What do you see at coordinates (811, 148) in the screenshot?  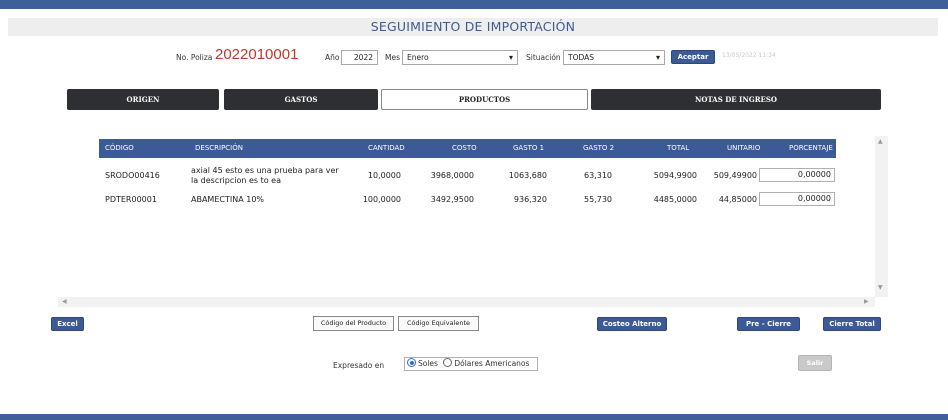 I see `col-porcentaje: PORCENTAJE` at bounding box center [811, 148].